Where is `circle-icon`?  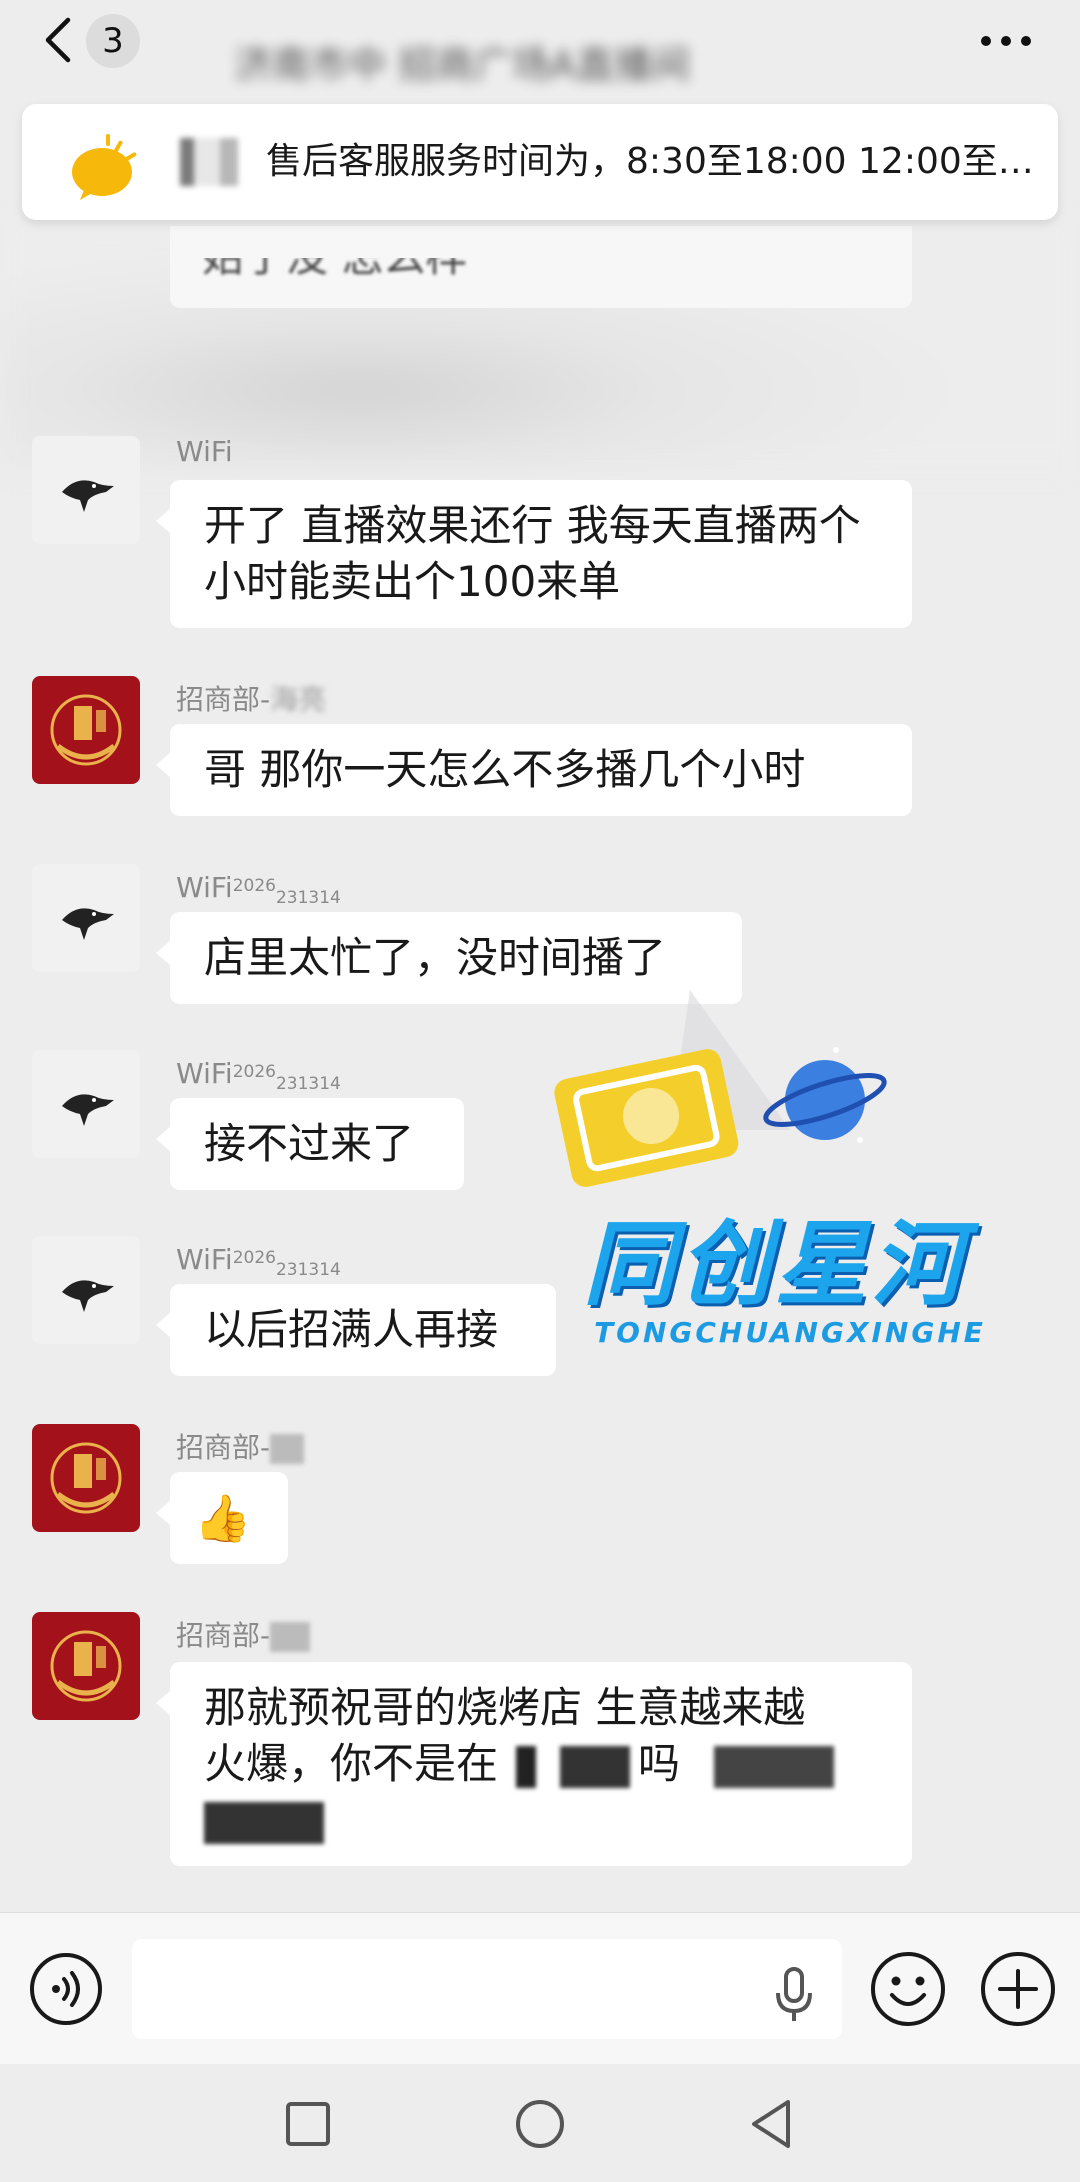 circle-icon is located at coordinates (540, 2124).